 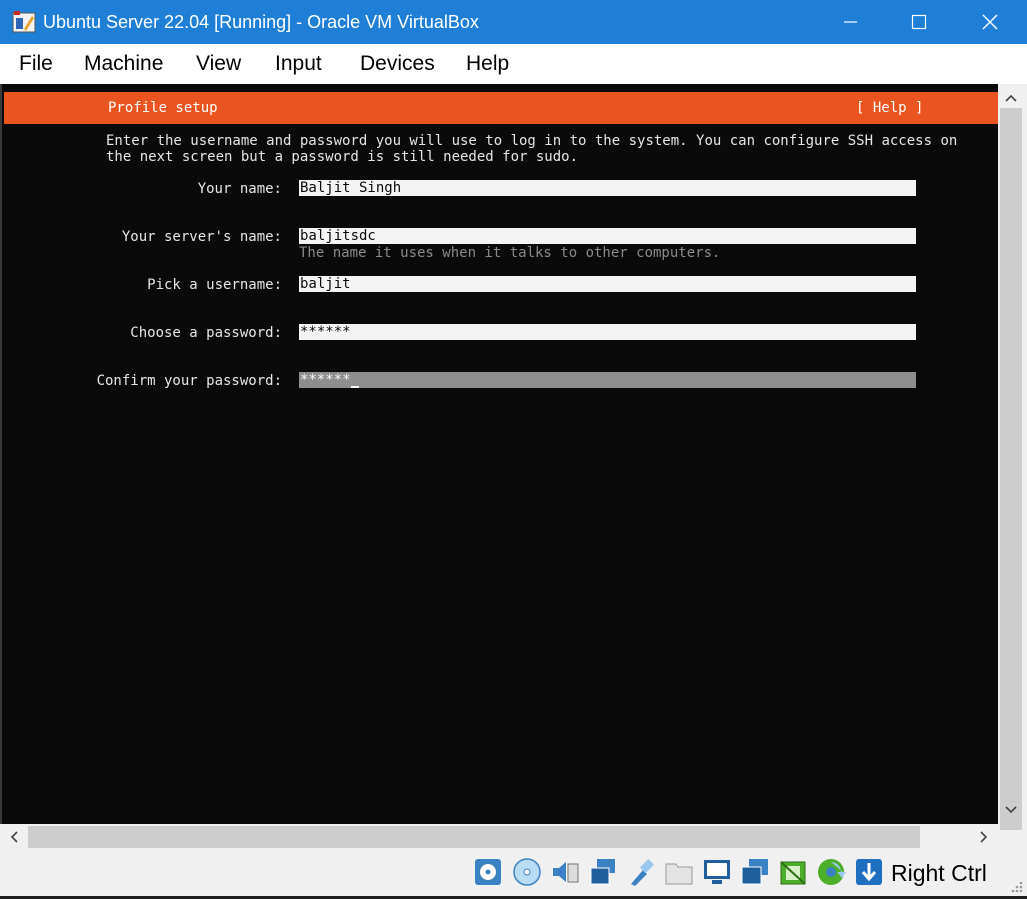 What do you see at coordinates (869, 872) in the screenshot?
I see `mouse-integration-icon` at bounding box center [869, 872].